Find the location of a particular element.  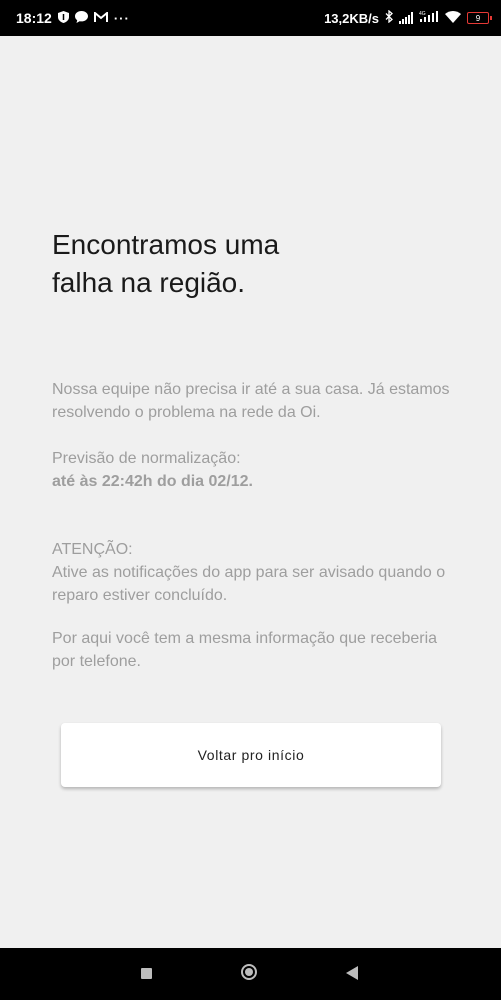

recent-apps-icon is located at coordinates (146, 973).